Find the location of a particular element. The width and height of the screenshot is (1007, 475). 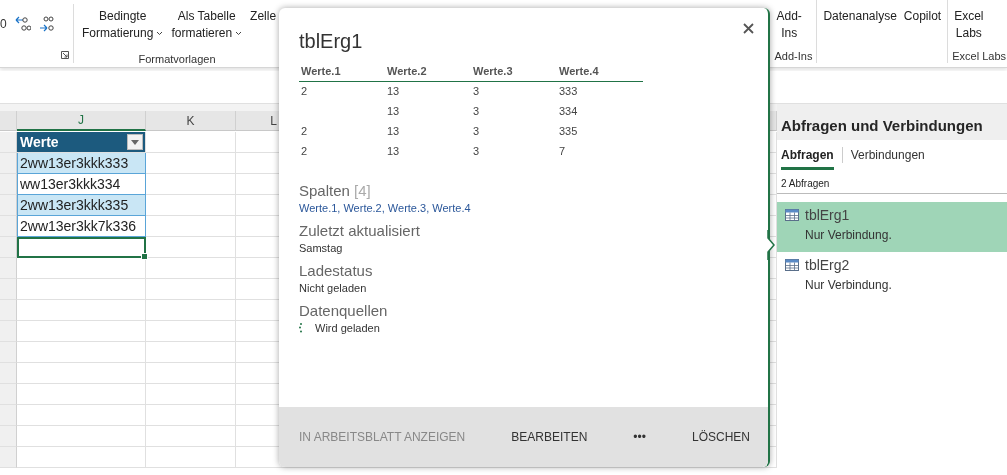

dropdown-arrow-icon is located at coordinates (135, 142).